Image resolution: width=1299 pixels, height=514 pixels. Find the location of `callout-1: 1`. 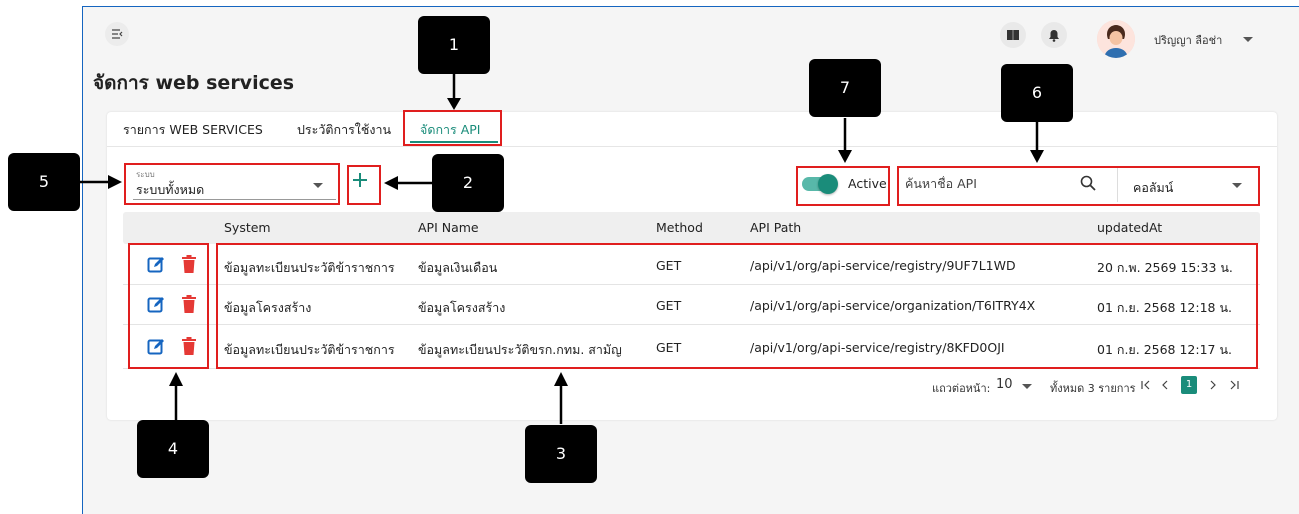

callout-1: 1 is located at coordinates (454, 45).